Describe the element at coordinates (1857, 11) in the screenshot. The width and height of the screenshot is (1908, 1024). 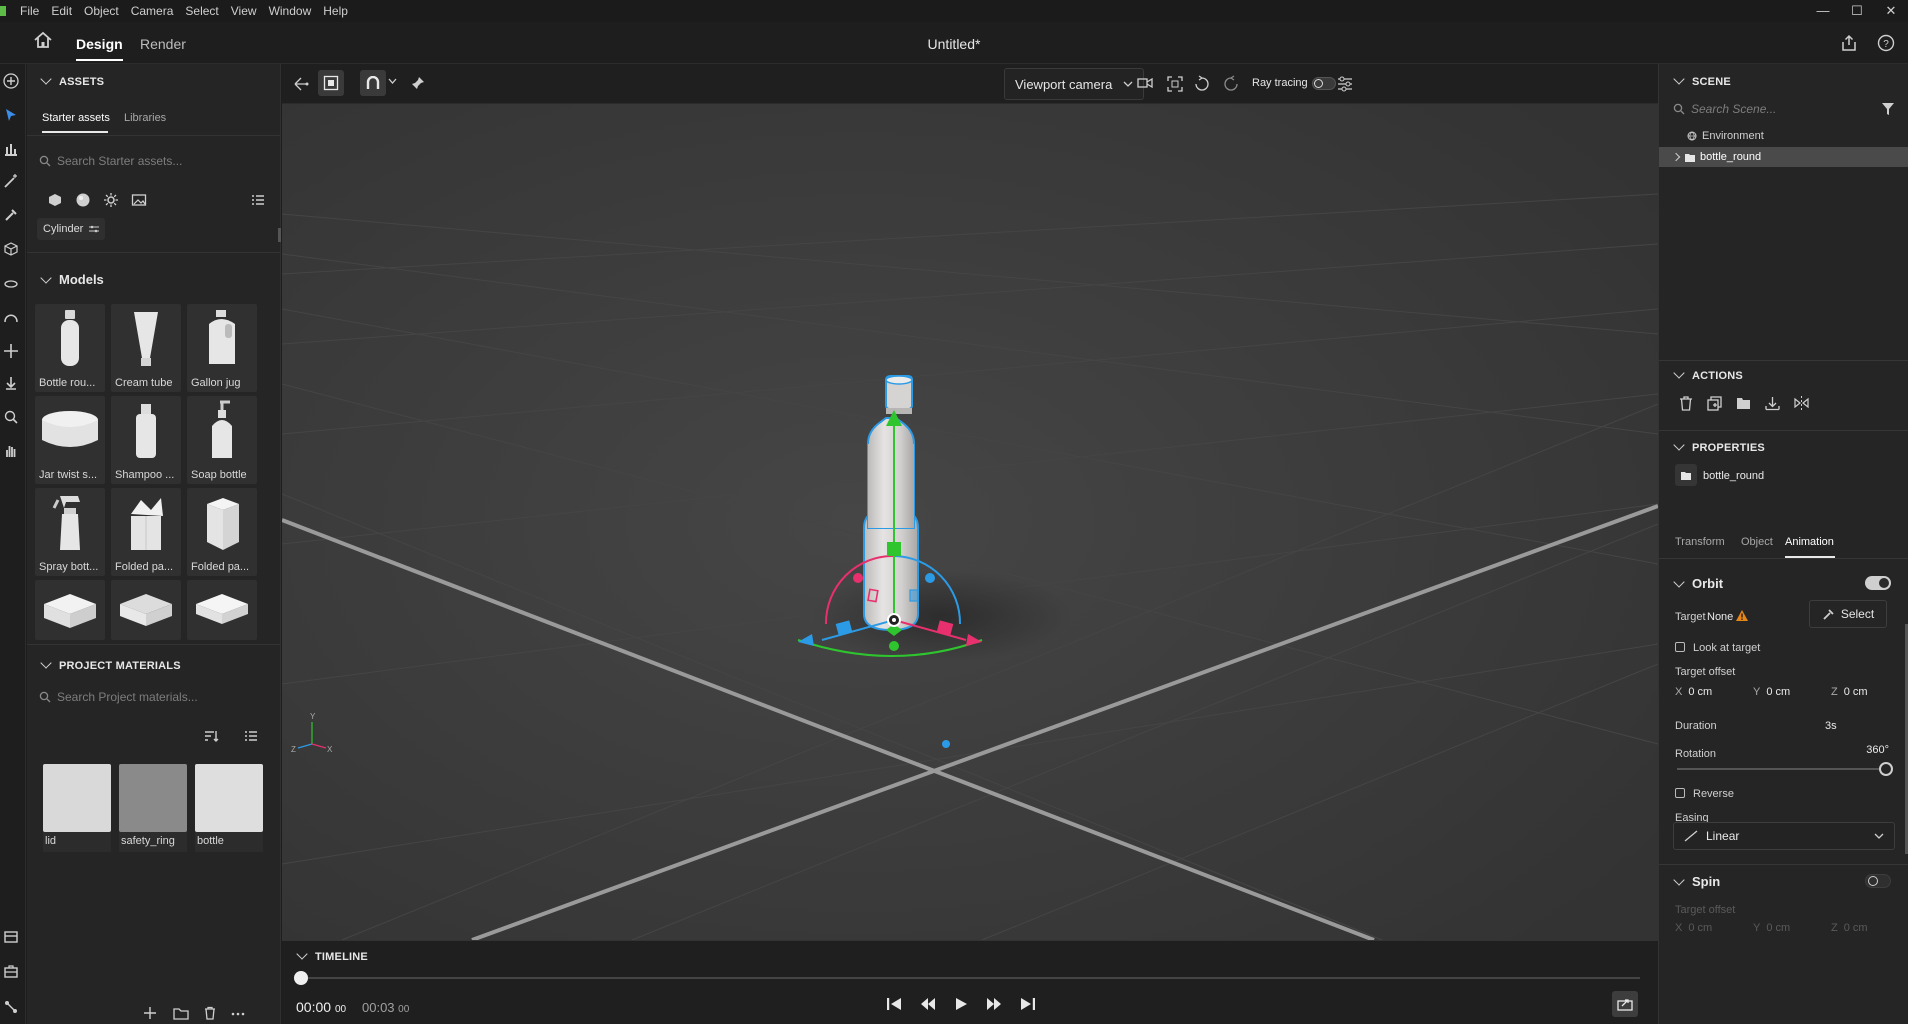
I see `maximize-button: ☐` at that location.